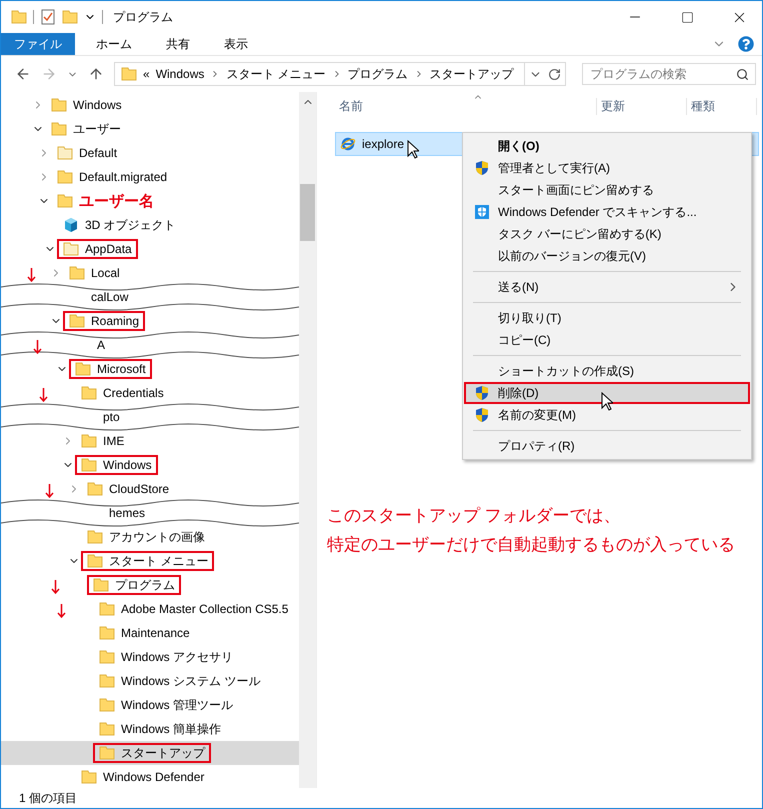  I want to click on menu-item: ショートカットの作成(S), so click(607, 371).